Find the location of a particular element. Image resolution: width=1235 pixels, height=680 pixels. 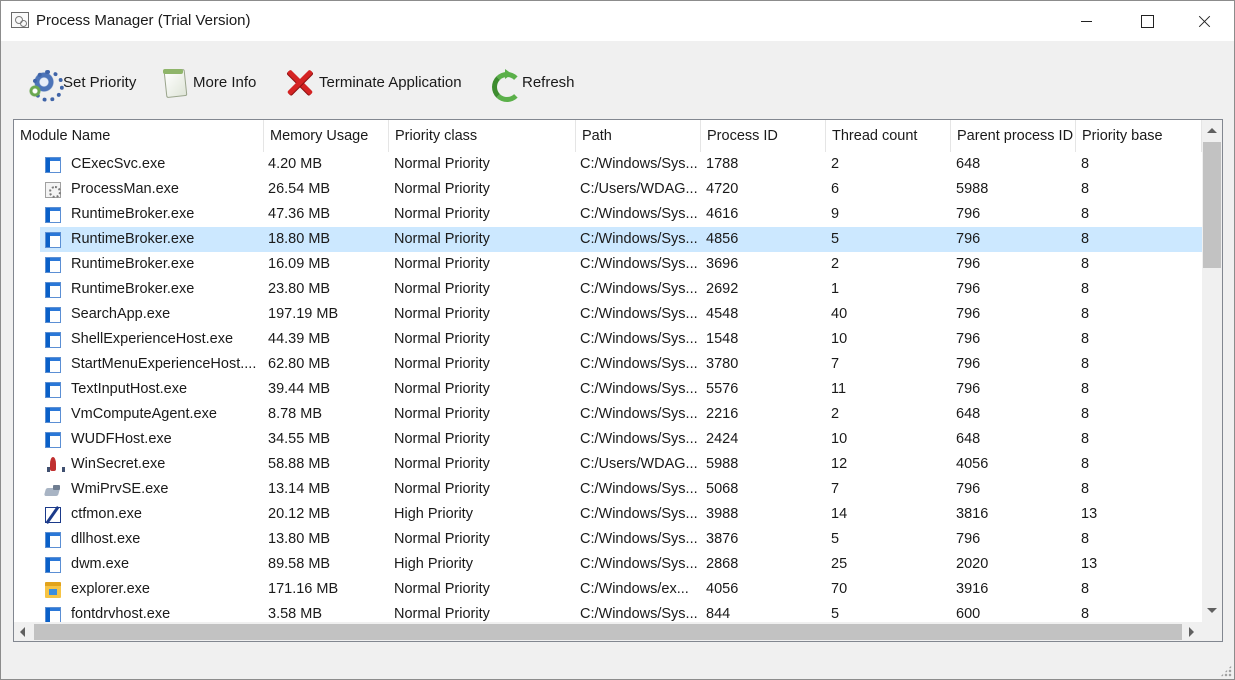

gears-app-icon is located at coordinates (53, 190).